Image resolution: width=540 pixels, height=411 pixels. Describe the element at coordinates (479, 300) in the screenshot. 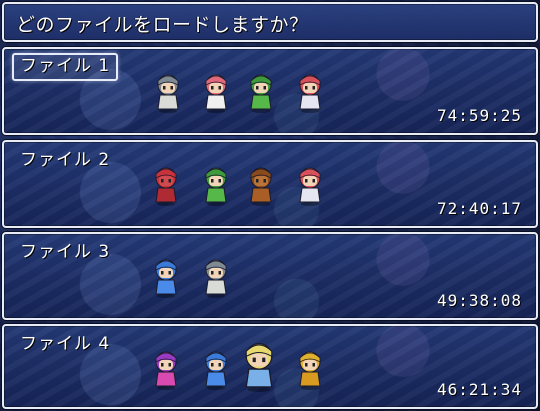

I see `playtime: 49:38:08` at that location.